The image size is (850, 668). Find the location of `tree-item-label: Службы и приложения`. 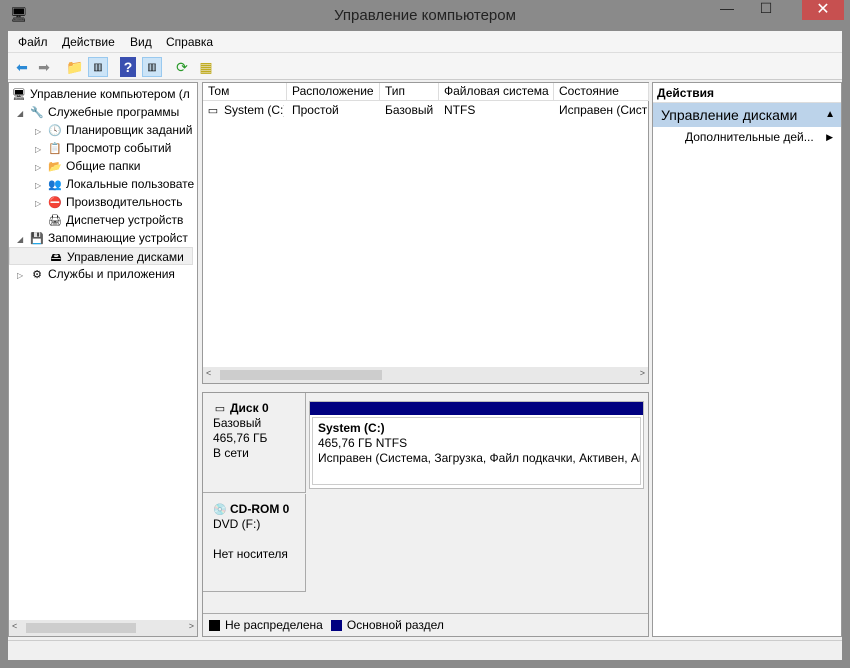

tree-item-label: Службы и приложения is located at coordinates (111, 274).